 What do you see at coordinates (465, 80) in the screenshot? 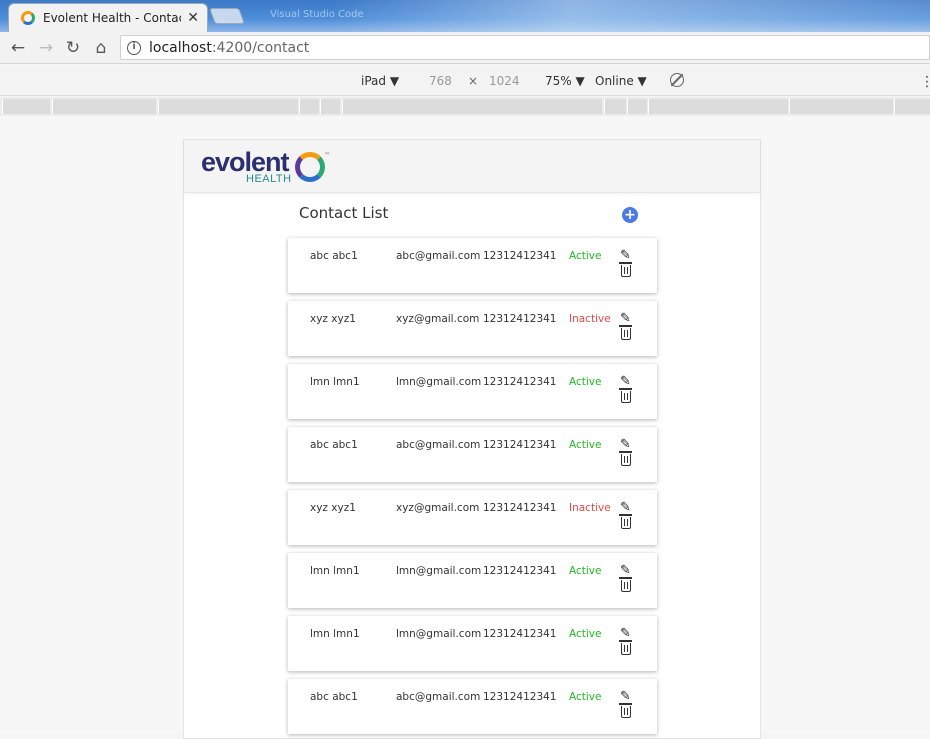
I see `device-toolbar: iPad ▼ 768 × 1024 75% ▼ Online ▼ ⋮` at bounding box center [465, 80].